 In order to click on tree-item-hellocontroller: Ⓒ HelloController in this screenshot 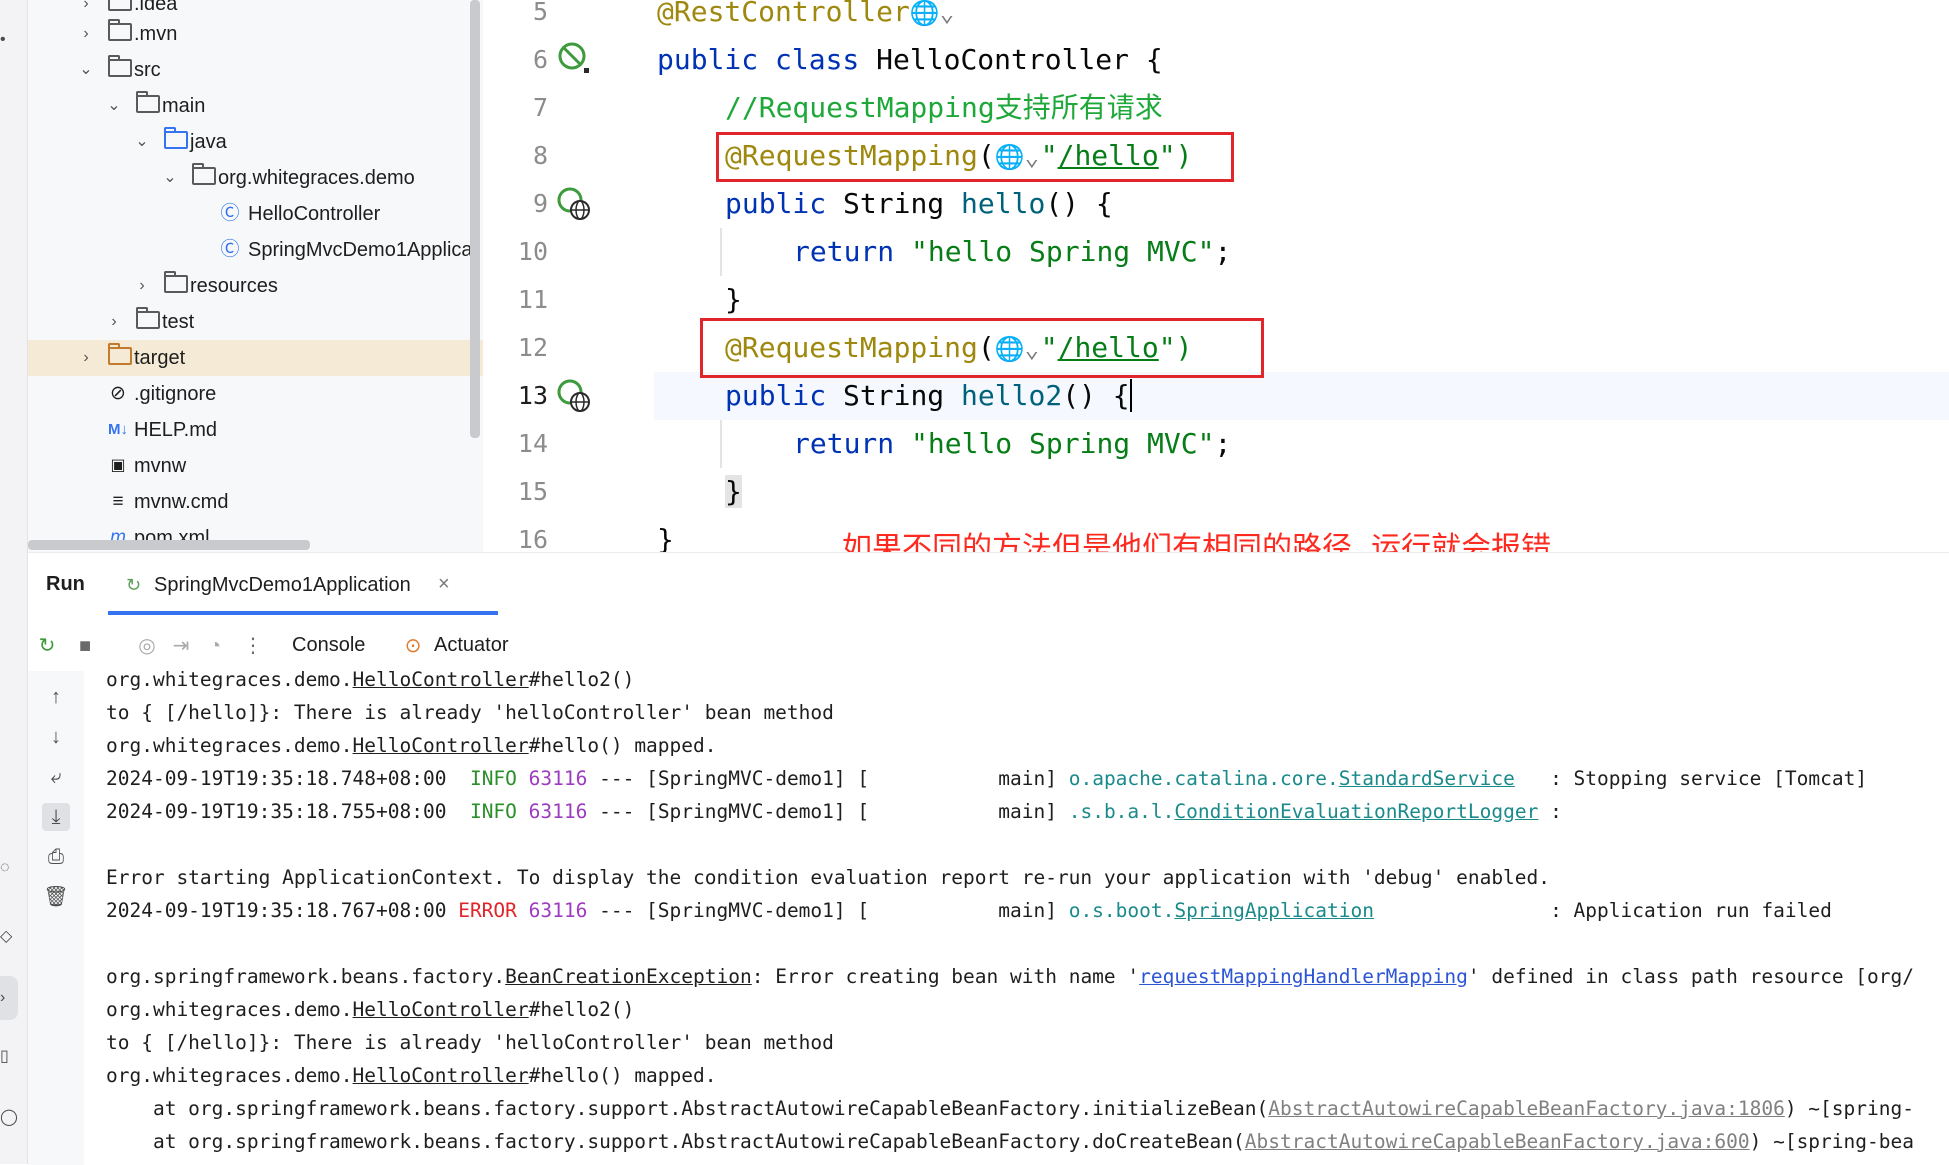, I will do `click(255, 214)`.